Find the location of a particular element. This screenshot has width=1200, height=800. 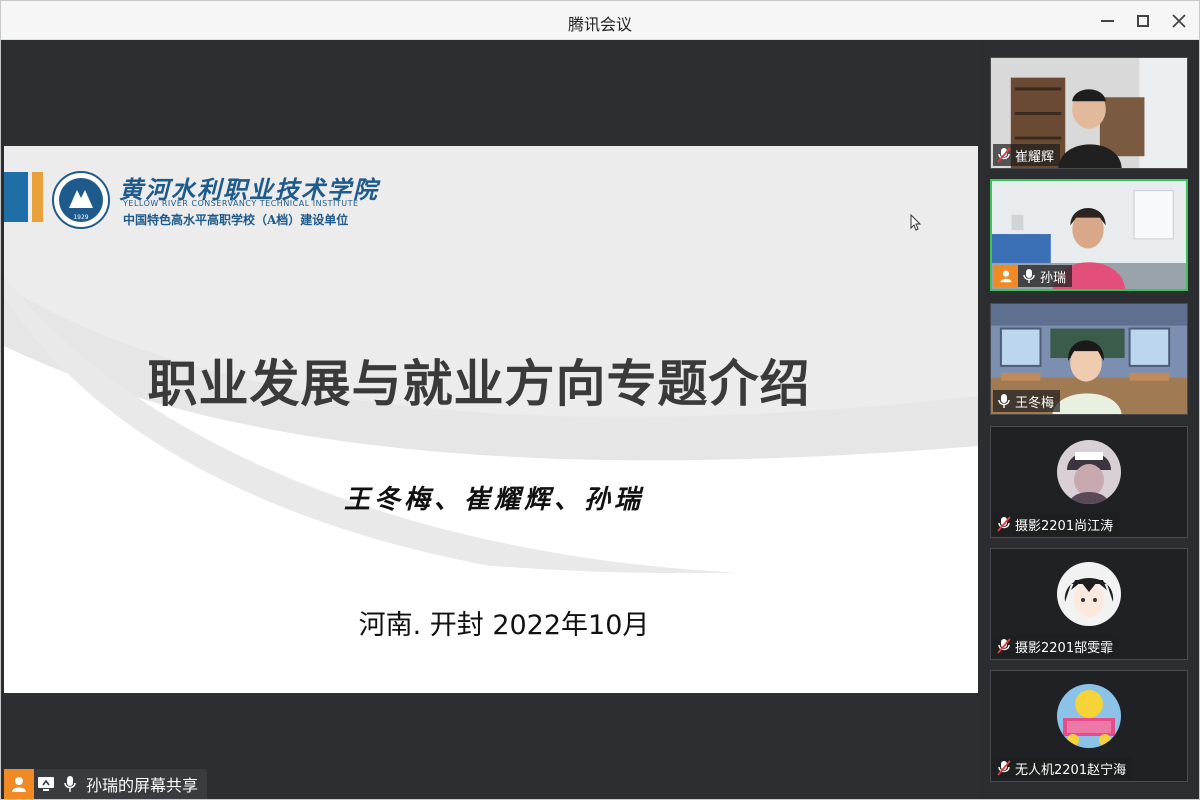

participant-nameplate: 王冬梅 is located at coordinates (1027, 401).